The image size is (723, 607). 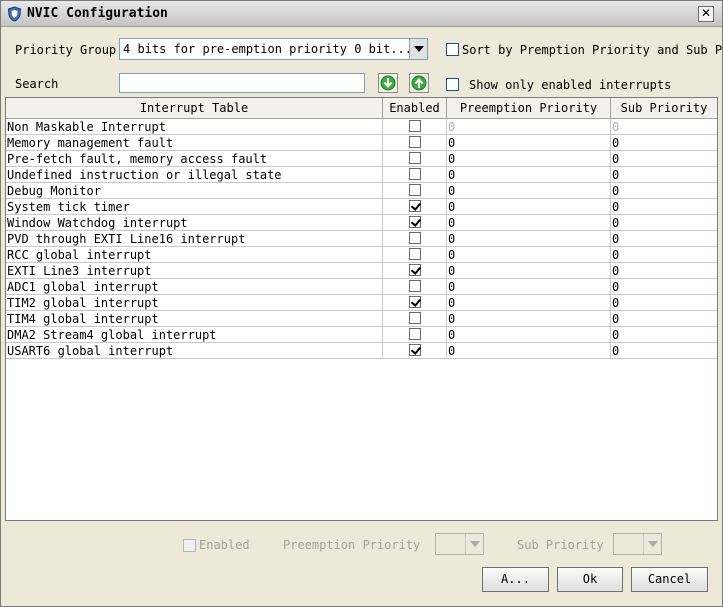 I want to click on header-sub-priority: Sub Priority, so click(x=664, y=108).